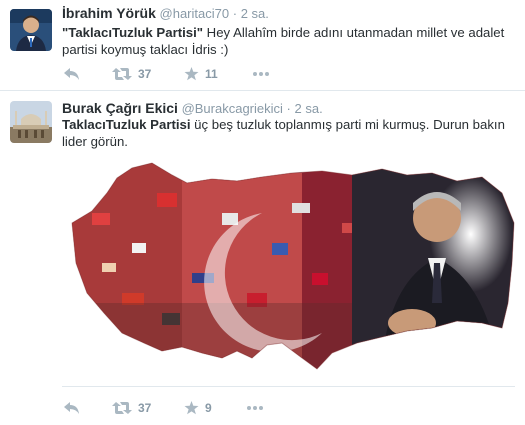 The height and width of the screenshot is (425, 525). I want to click on favorite-button: 9, so click(198, 408).